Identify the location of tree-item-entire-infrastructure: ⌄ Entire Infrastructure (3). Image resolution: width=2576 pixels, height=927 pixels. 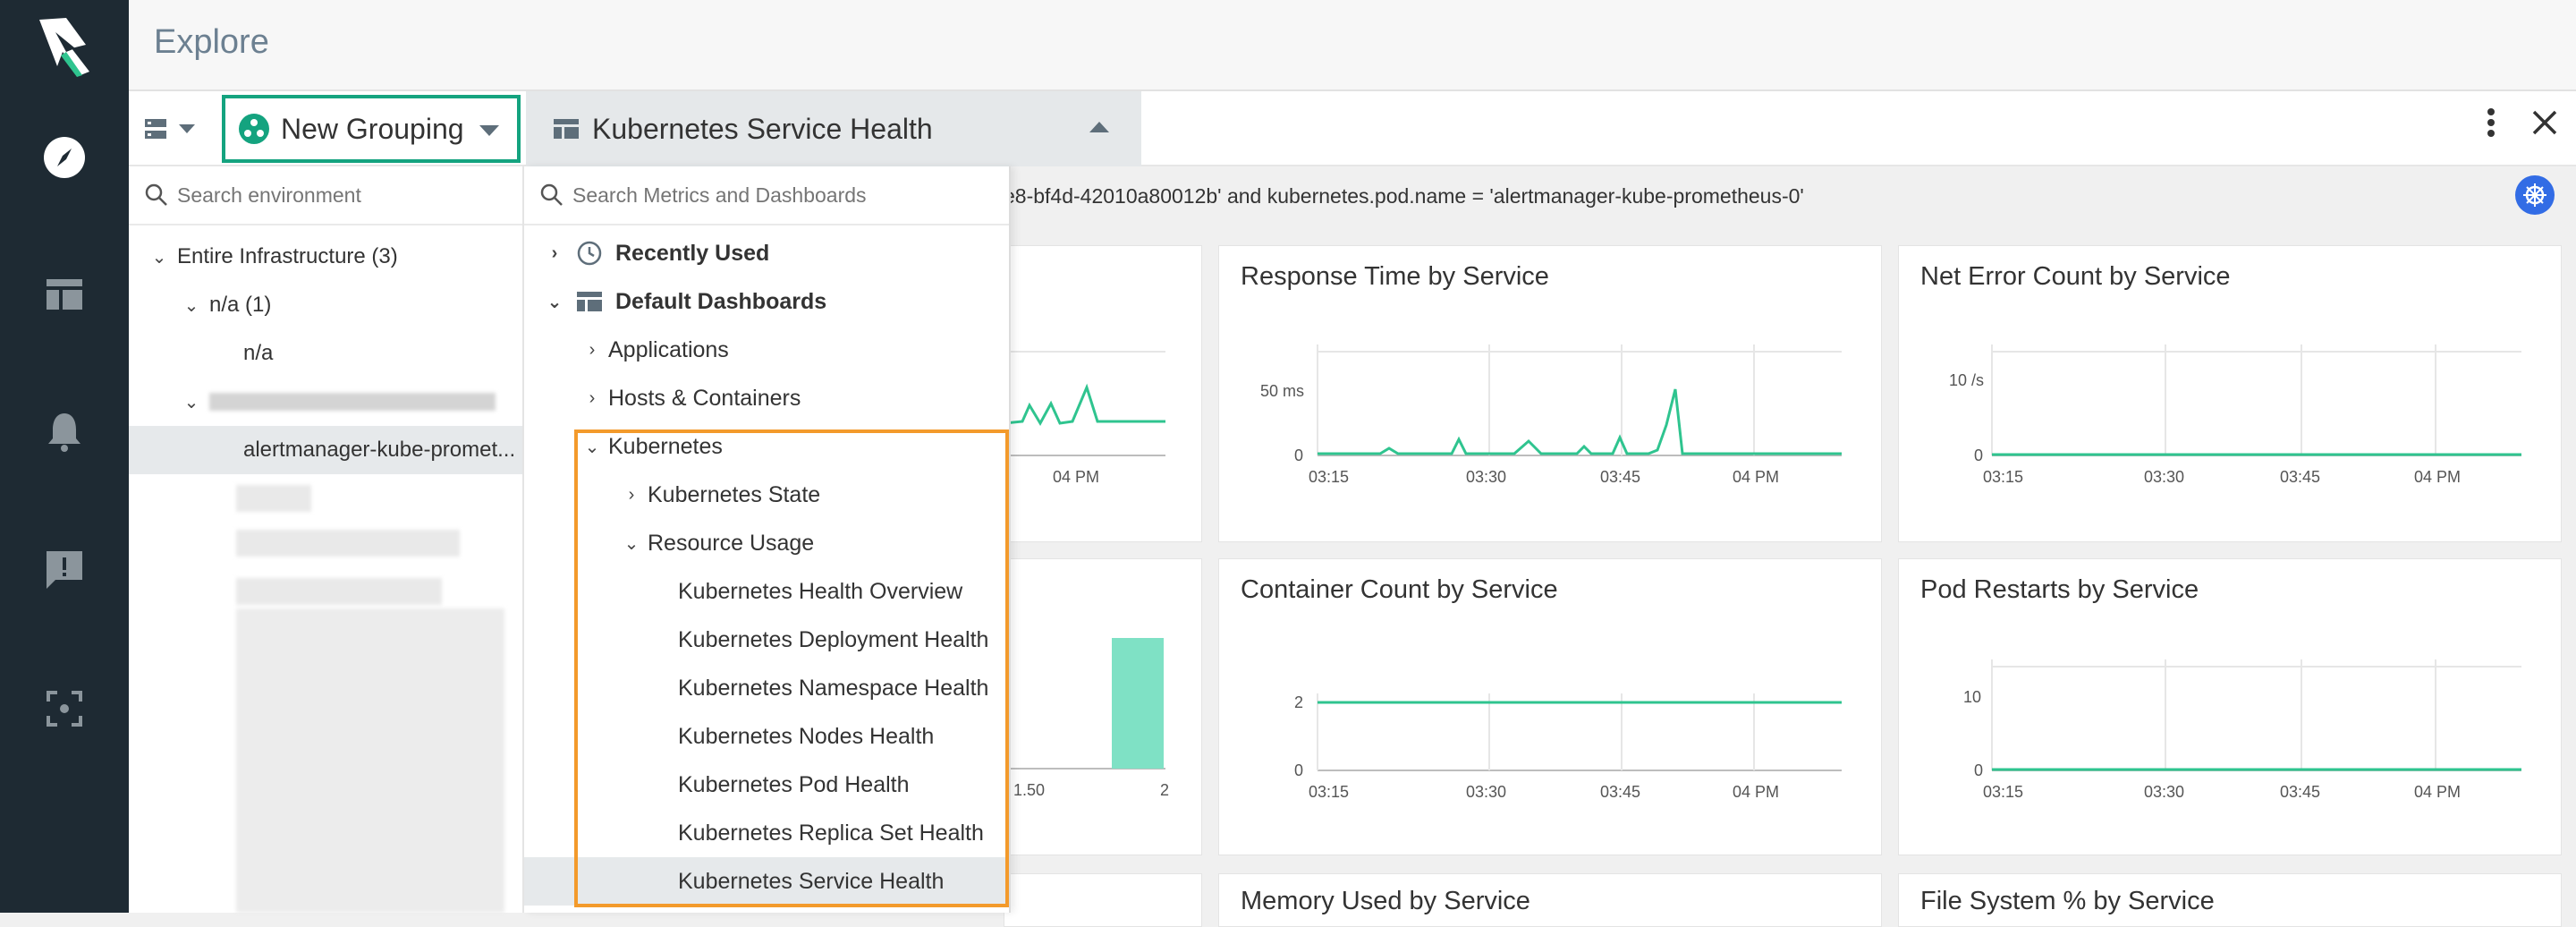
(325, 257).